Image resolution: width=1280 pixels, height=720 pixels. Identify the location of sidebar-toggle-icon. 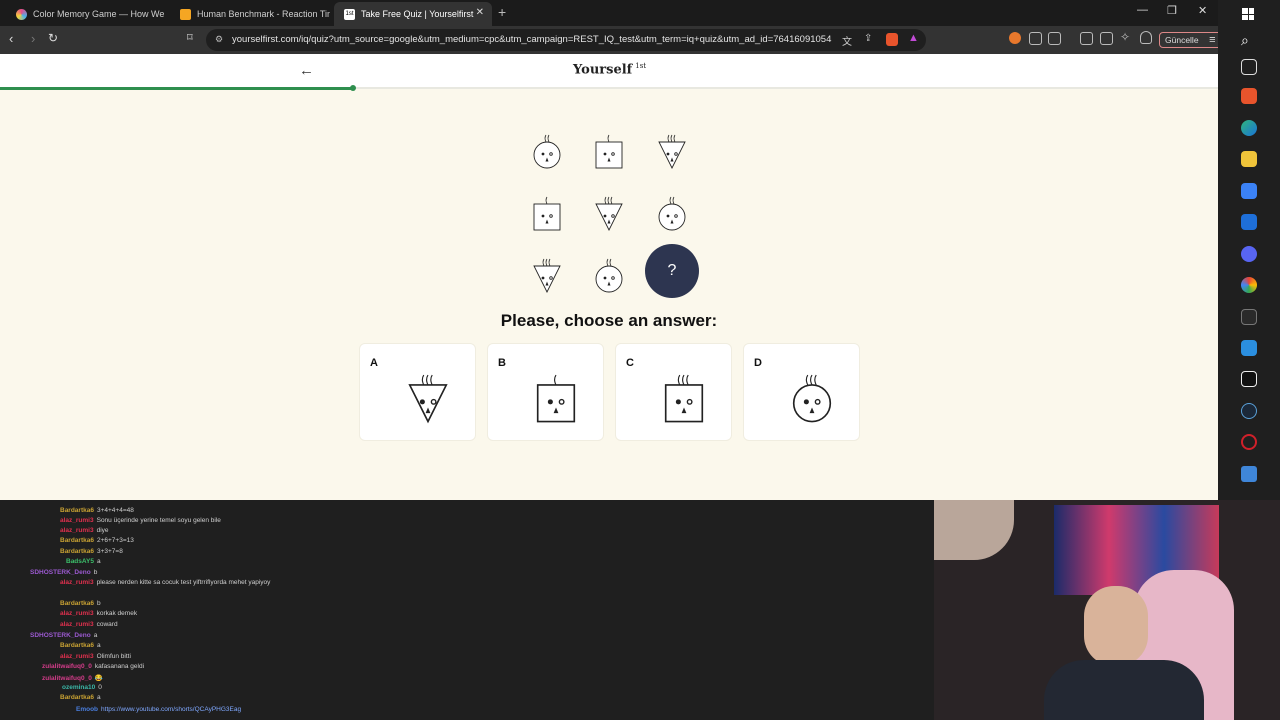
(1086, 38).